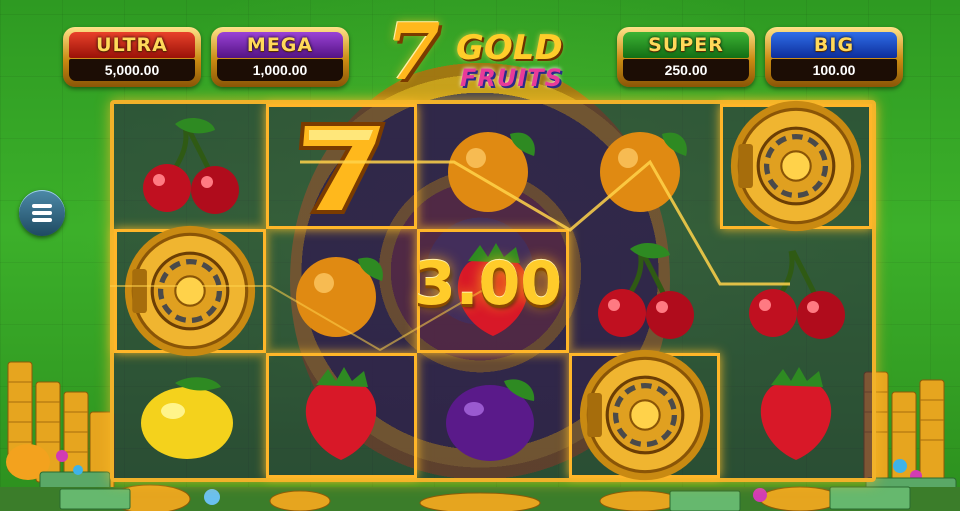  What do you see at coordinates (511, 78) in the screenshot?
I see `logo-fruits: FRUITS` at bounding box center [511, 78].